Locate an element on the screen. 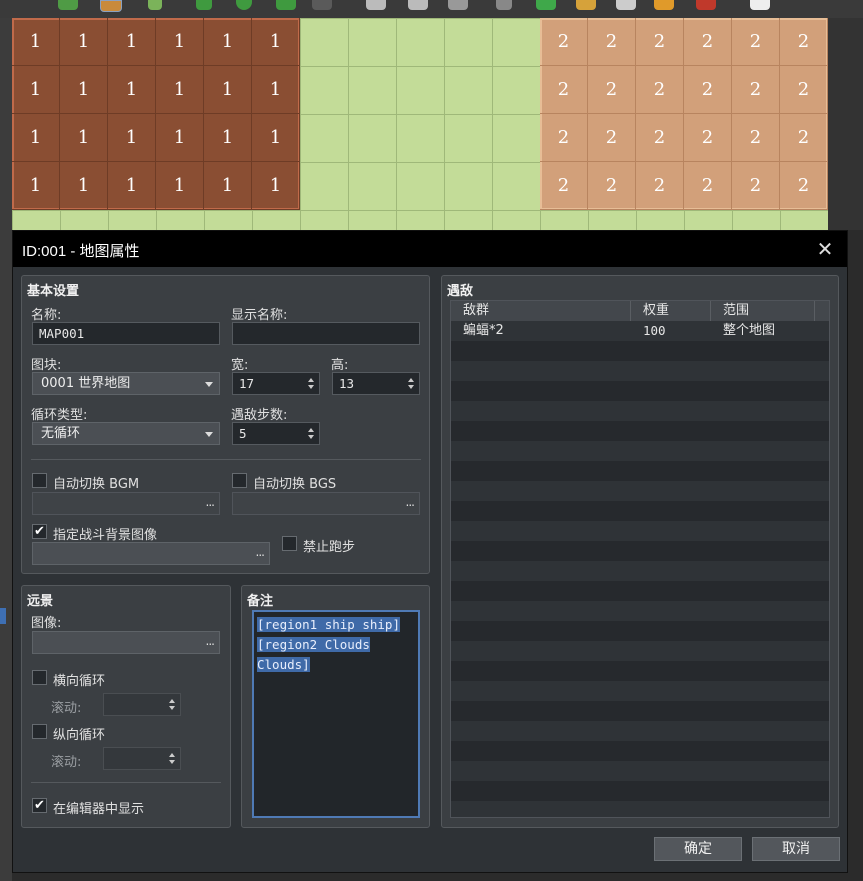 The height and width of the screenshot is (881, 863). section-divider is located at coordinates (126, 782).